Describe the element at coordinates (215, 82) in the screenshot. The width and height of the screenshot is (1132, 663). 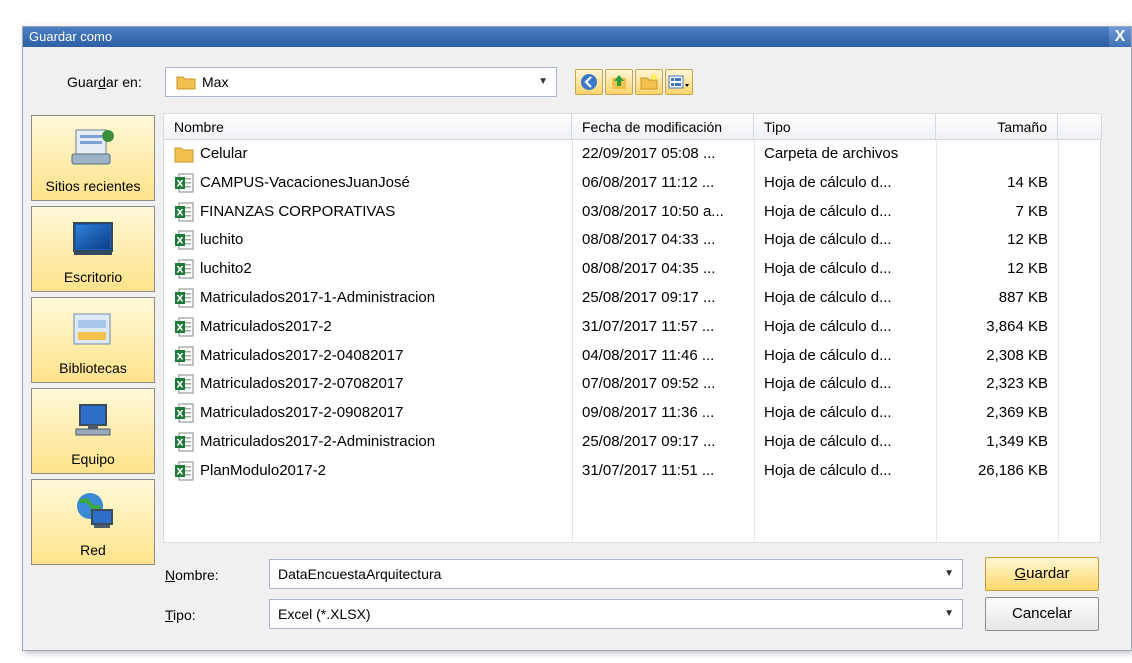
I see `save-in-folder: Max` at that location.